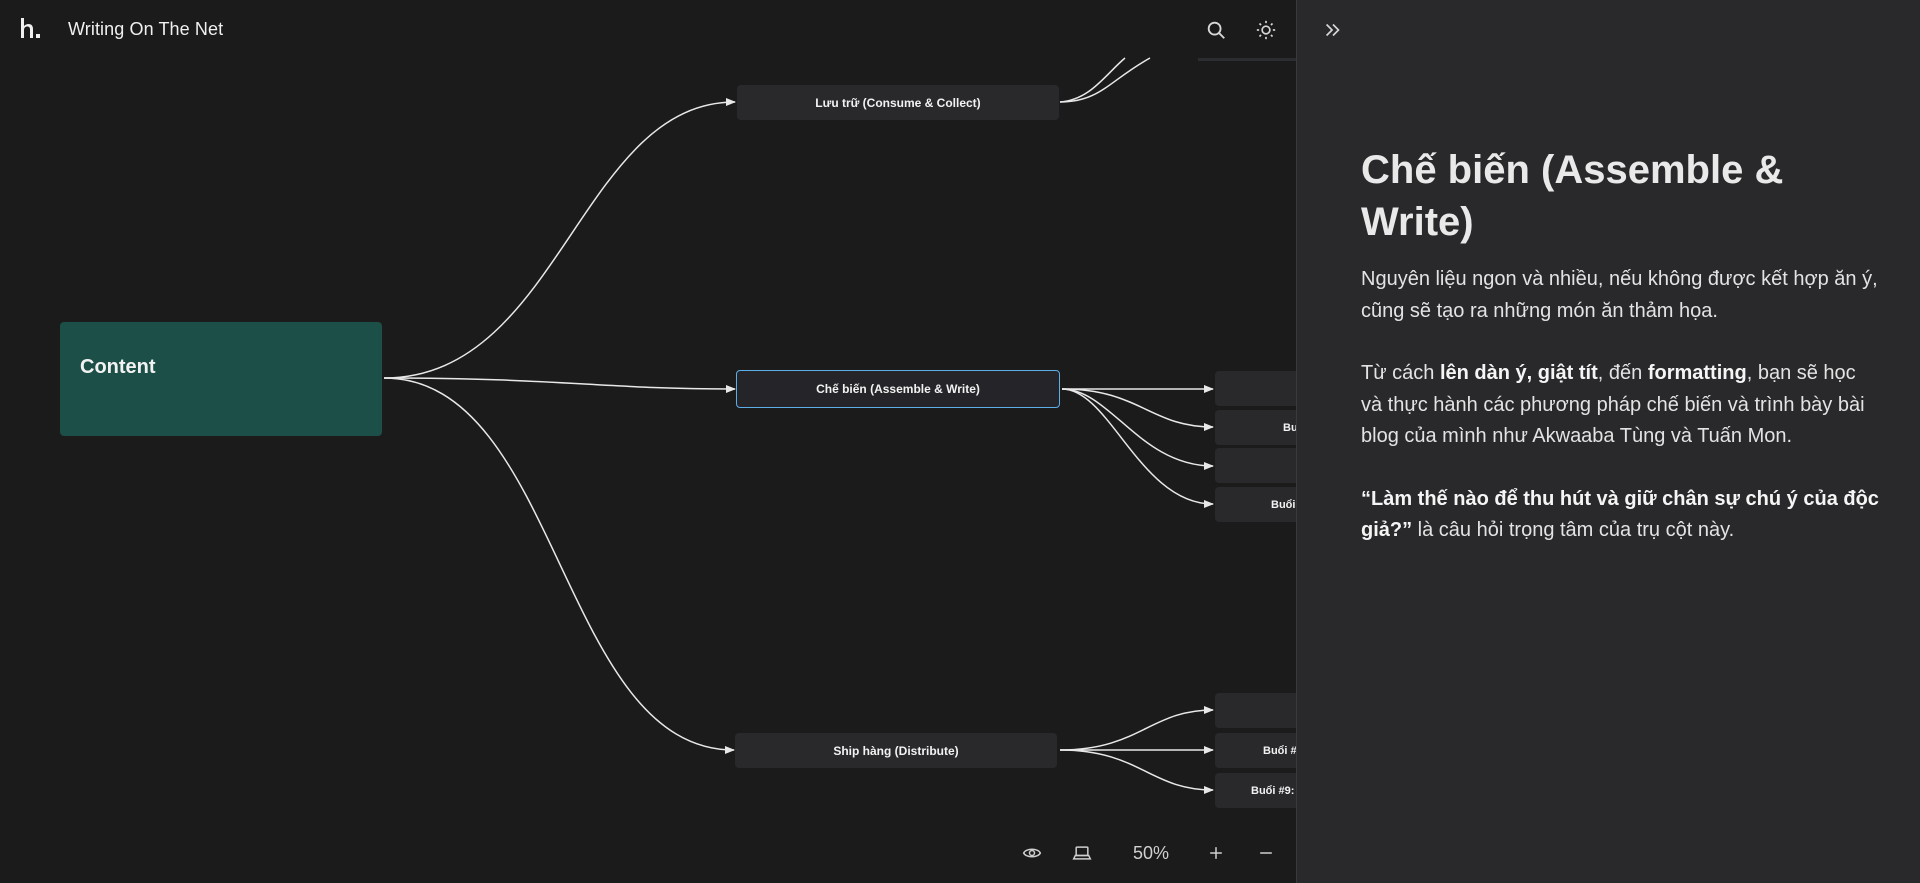  Describe the element at coordinates (1255, 790) in the screenshot. I see `leaf-node: Buổi #9:` at that location.